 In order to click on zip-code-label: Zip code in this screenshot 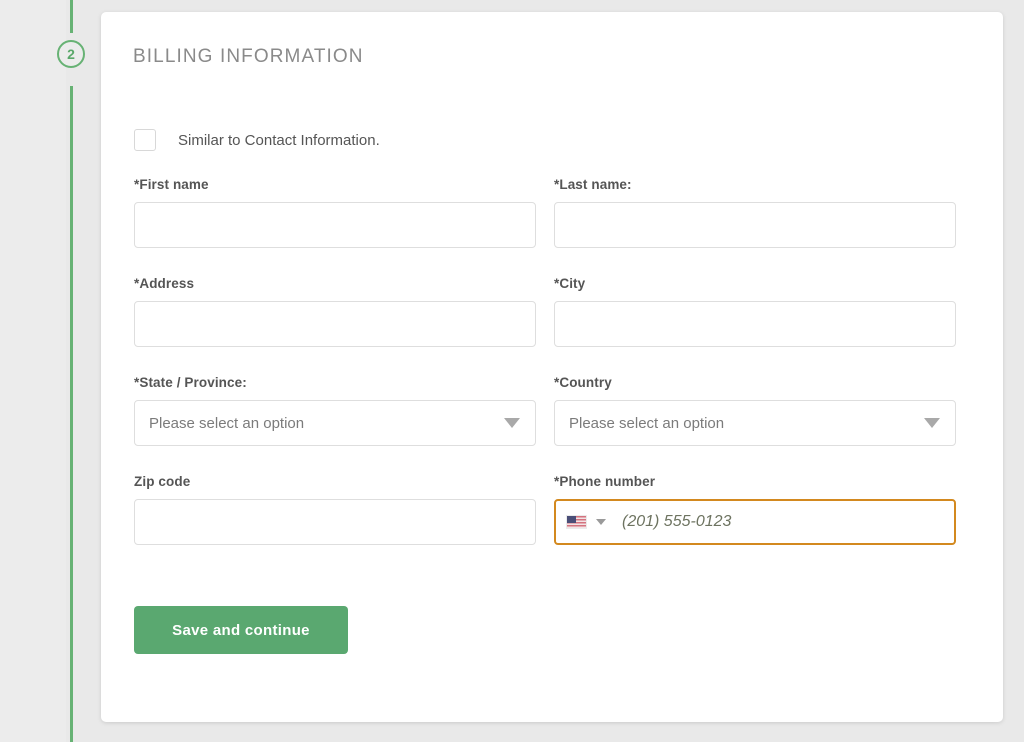, I will do `click(162, 481)`.